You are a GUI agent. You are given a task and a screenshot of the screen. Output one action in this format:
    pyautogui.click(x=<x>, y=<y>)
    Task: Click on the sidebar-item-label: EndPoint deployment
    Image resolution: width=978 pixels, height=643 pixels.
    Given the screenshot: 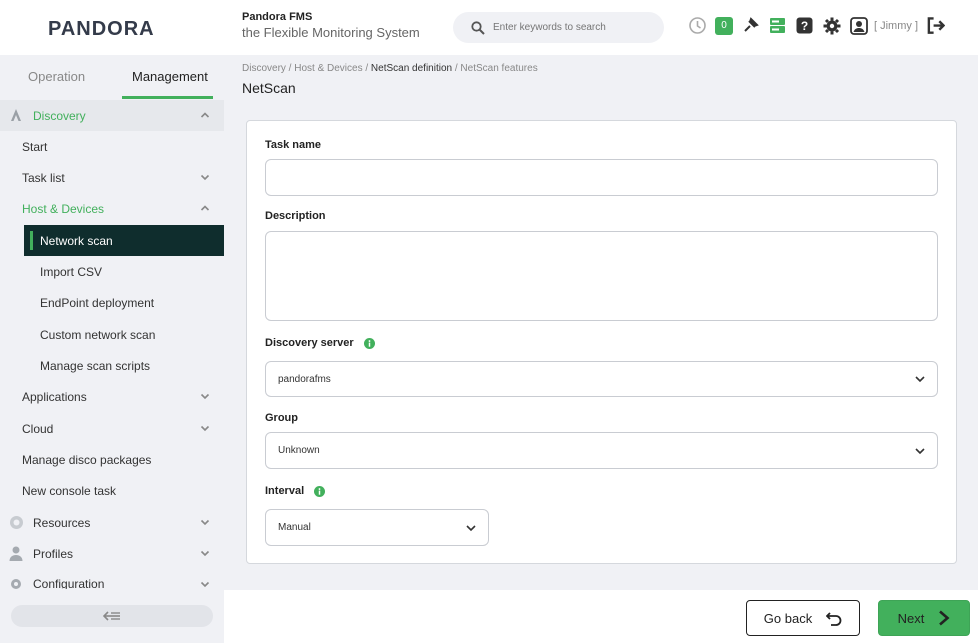 What is the action you would take?
    pyautogui.click(x=97, y=302)
    